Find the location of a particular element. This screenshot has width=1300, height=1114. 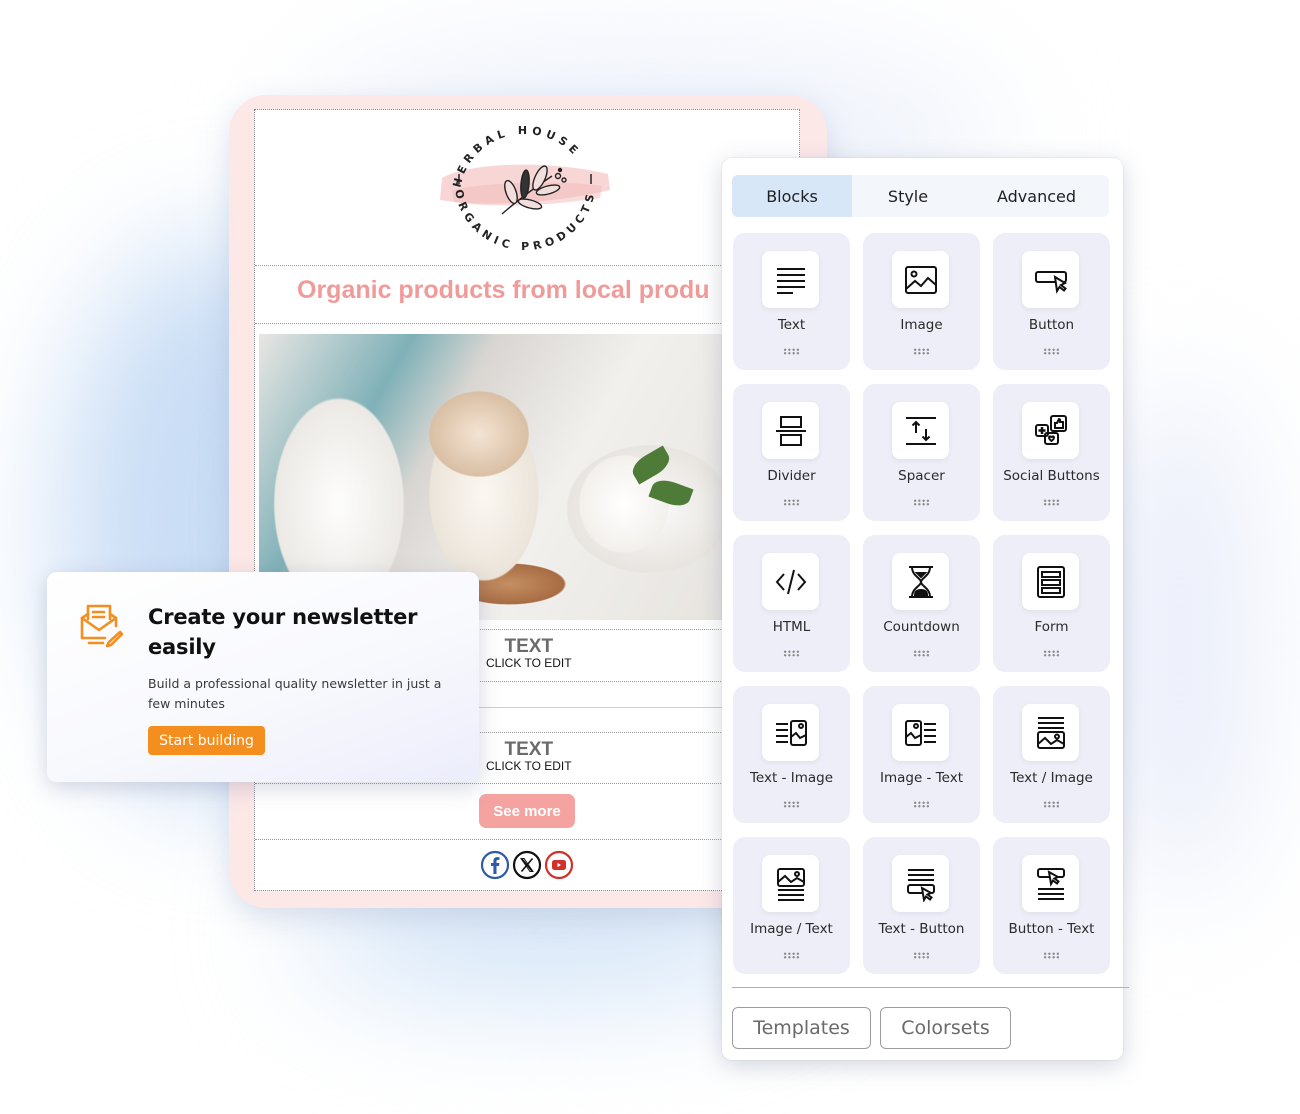

block-image-over-text: Image / Text is located at coordinates (791, 905).